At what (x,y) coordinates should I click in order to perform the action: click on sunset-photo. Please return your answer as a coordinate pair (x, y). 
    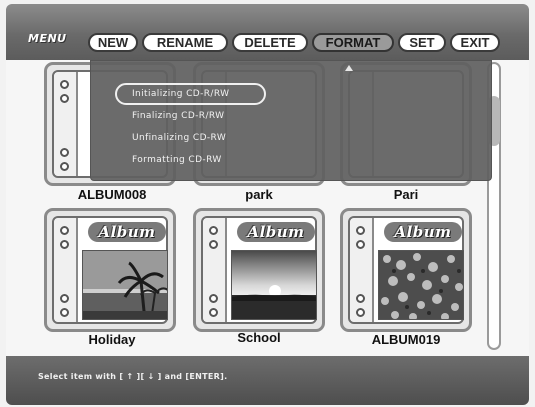
    Looking at the image, I should click on (274, 285).